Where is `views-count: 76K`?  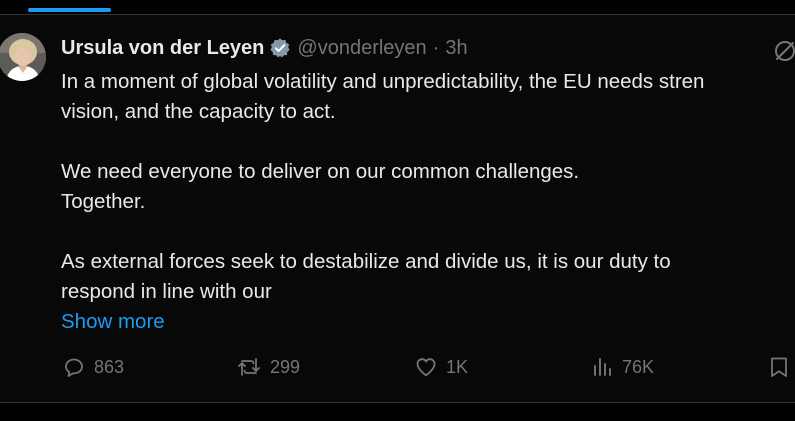 views-count: 76K is located at coordinates (638, 366).